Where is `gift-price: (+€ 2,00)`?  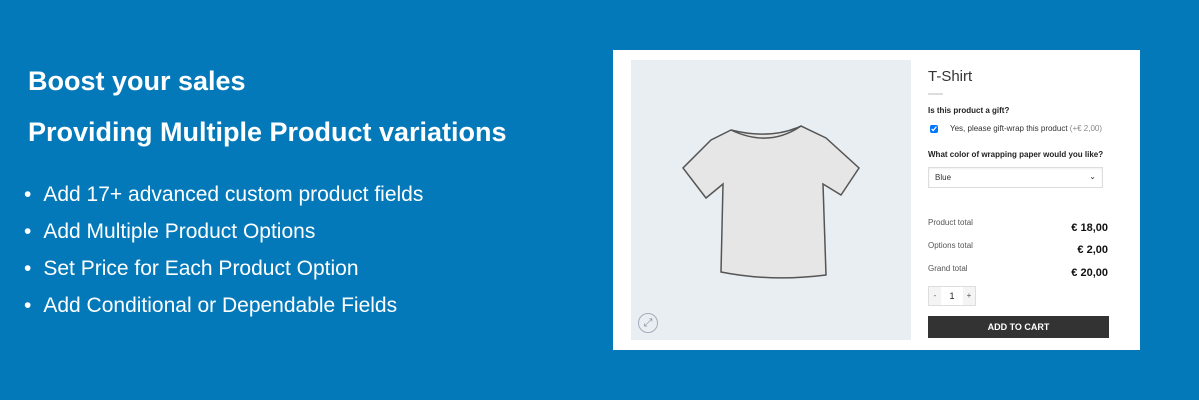 gift-price: (+€ 2,00) is located at coordinates (1086, 128).